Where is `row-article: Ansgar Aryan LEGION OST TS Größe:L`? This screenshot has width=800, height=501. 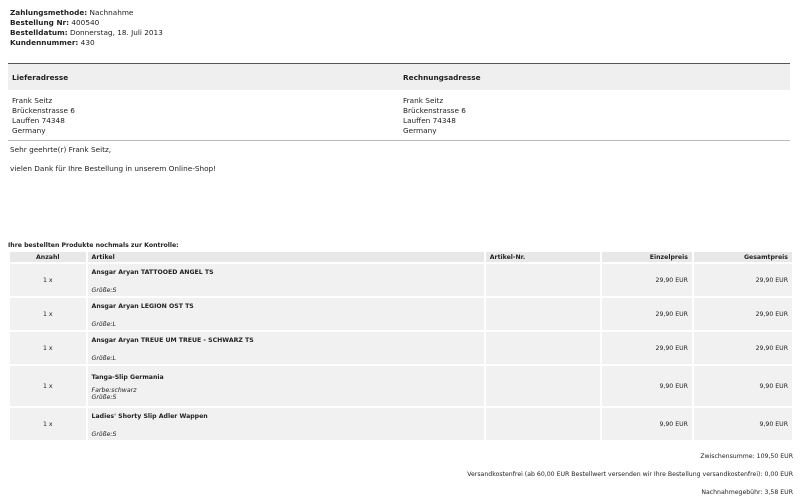 row-article: Ansgar Aryan LEGION OST TS Größe:L is located at coordinates (285, 314).